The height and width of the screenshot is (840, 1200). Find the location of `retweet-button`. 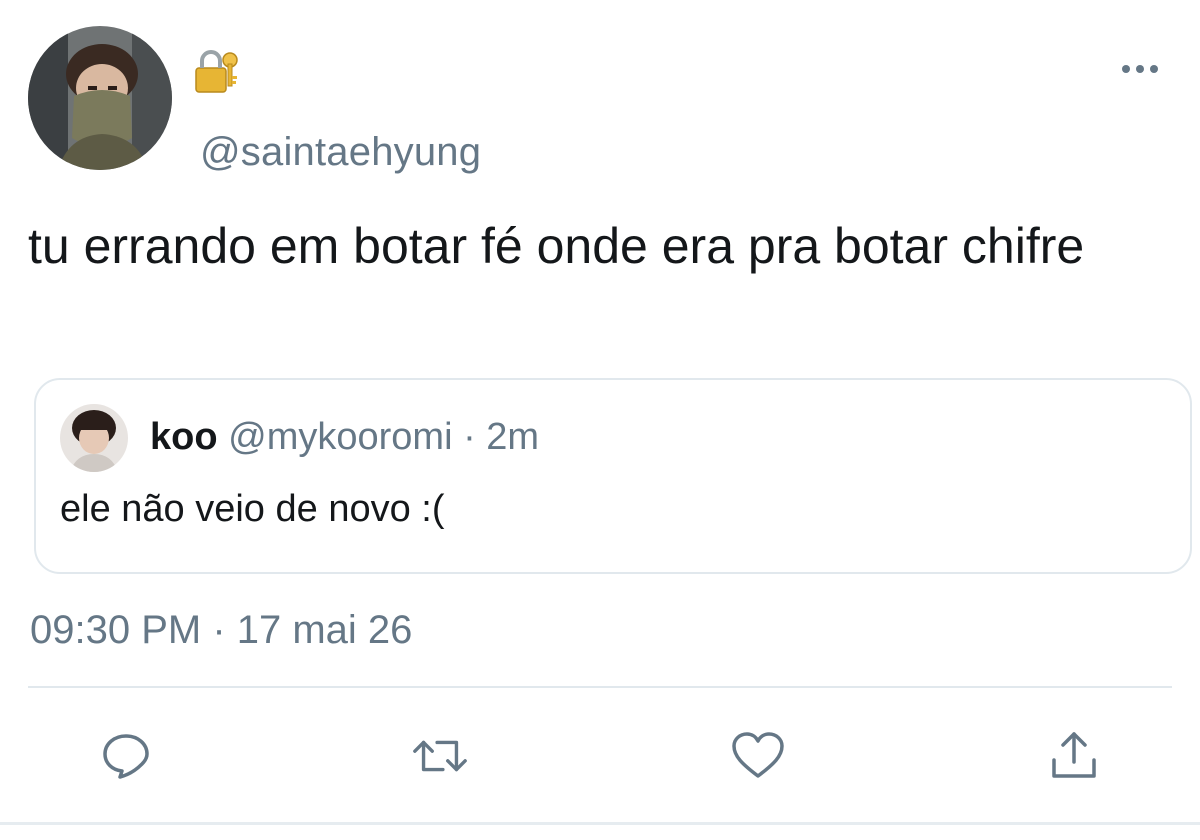

retweet-button is located at coordinates (440, 756).